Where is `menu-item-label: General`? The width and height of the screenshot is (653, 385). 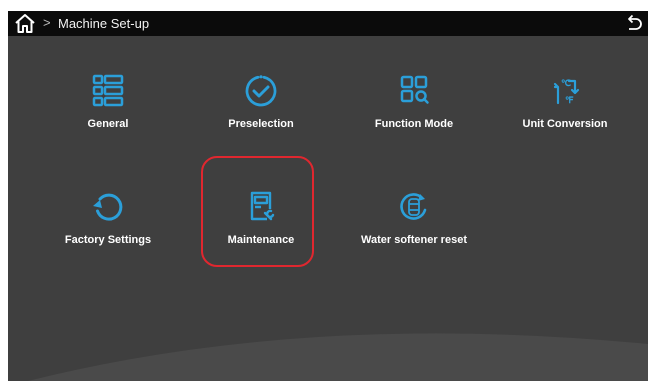 menu-item-label: General is located at coordinates (108, 124).